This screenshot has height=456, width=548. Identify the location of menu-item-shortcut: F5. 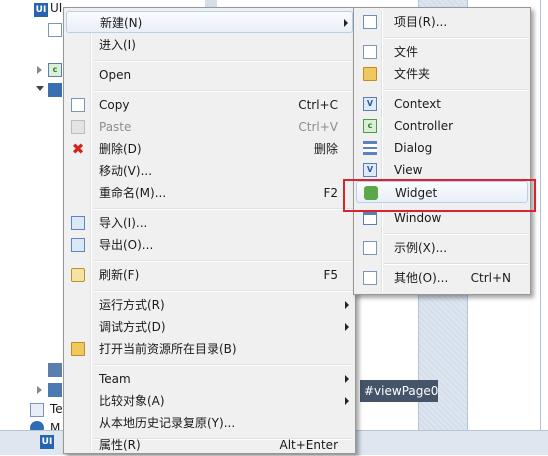
(330, 275).